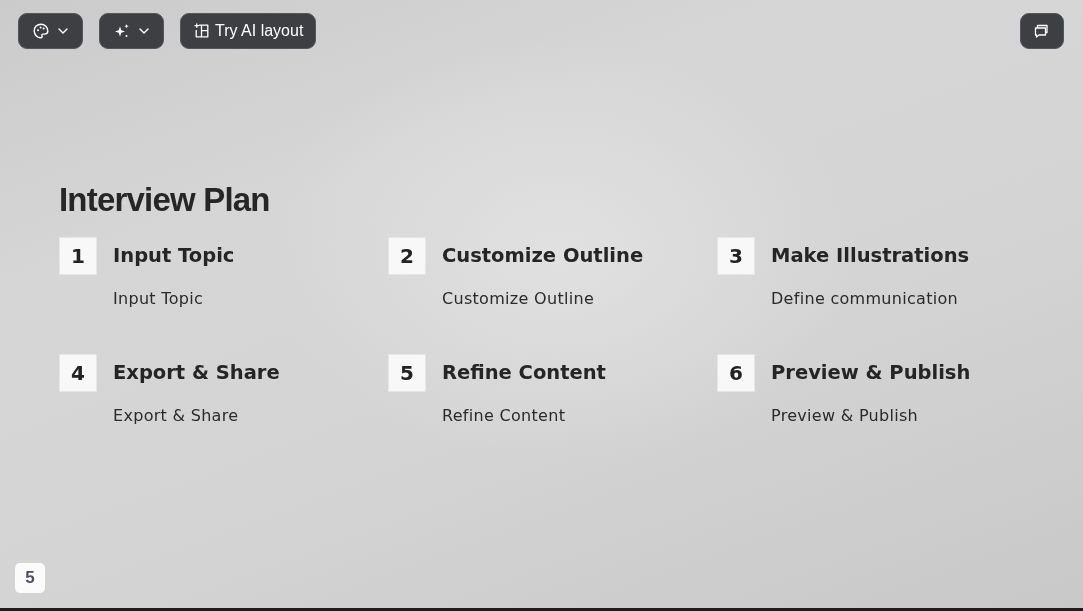  I want to click on step-title: Refine Content, so click(524, 373).